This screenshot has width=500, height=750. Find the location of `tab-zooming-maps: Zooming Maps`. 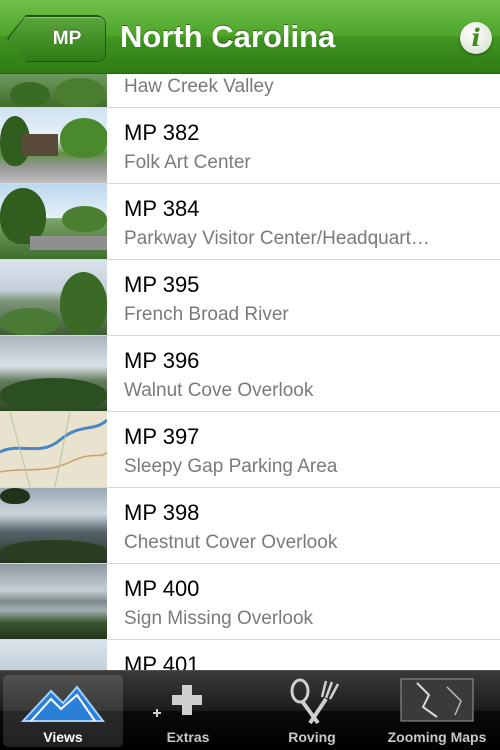

tab-zooming-maps: Zooming Maps is located at coordinates (437, 711).